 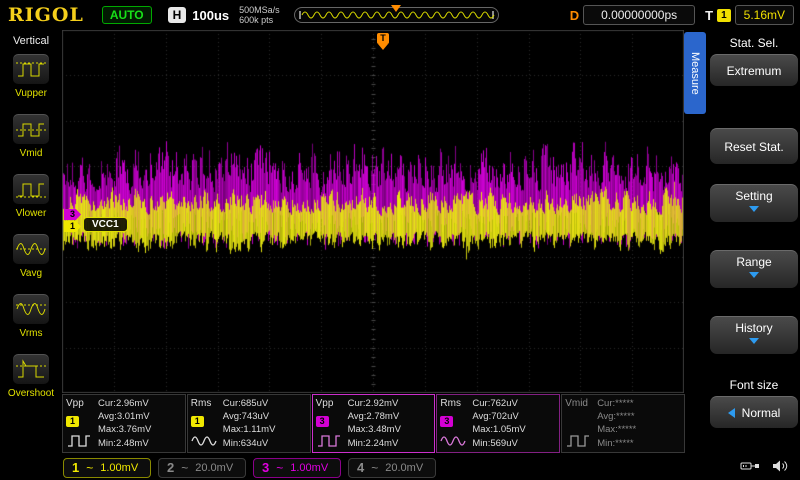 I want to click on trigger-source-badge: 1, so click(x=724, y=15).